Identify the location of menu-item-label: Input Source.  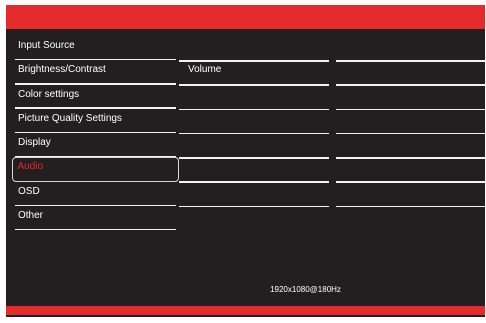
(46, 45).